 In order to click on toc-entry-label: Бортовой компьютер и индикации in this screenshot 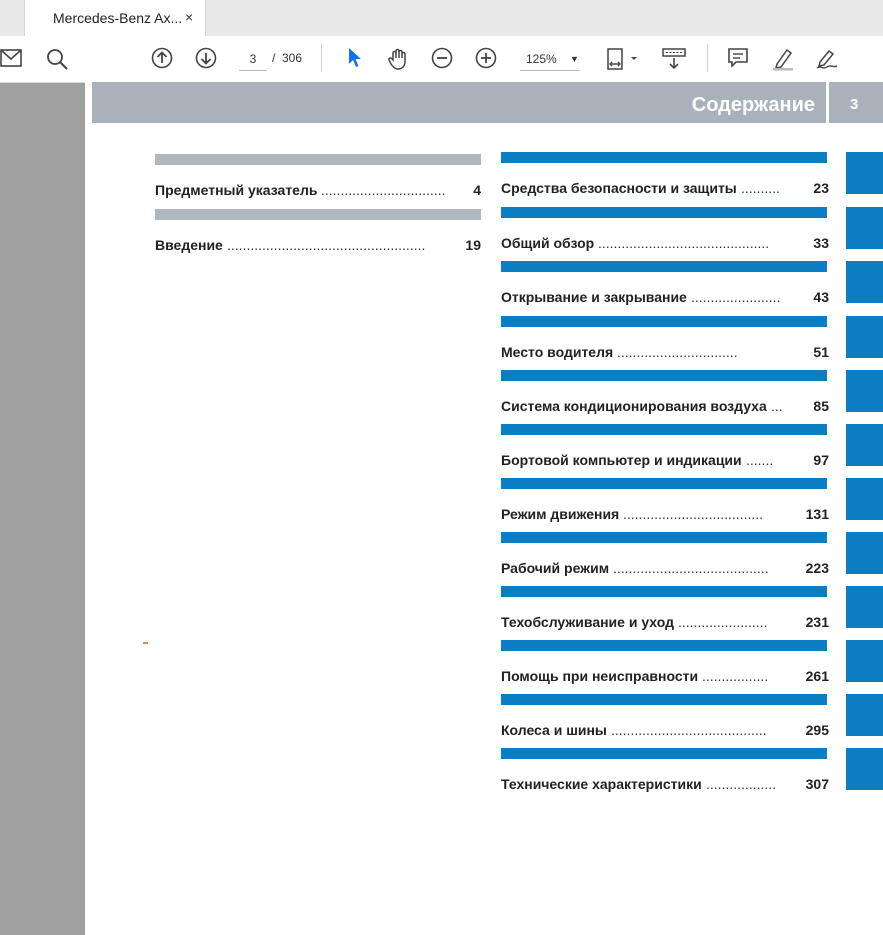, I will do `click(621, 460)`.